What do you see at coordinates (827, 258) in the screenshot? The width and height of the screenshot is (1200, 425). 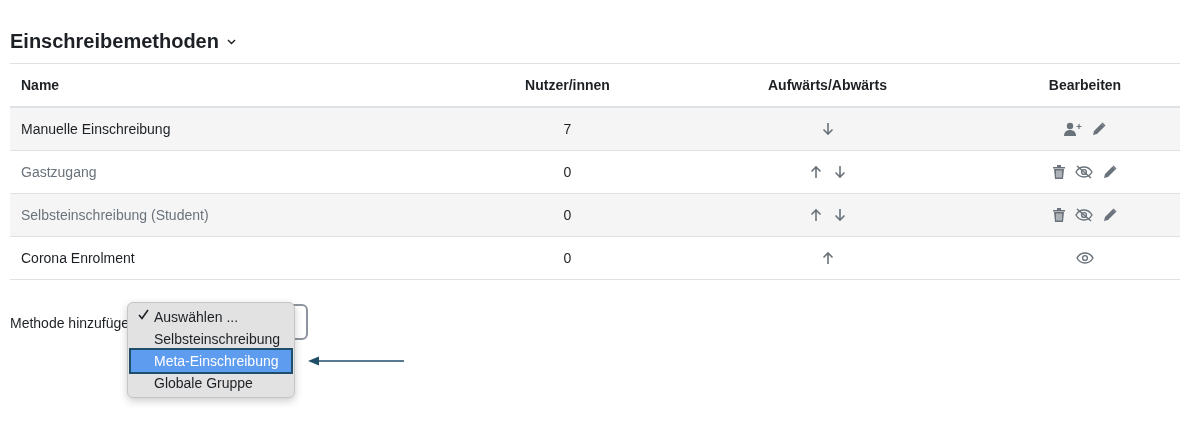 I see `up-arrow-icon` at bounding box center [827, 258].